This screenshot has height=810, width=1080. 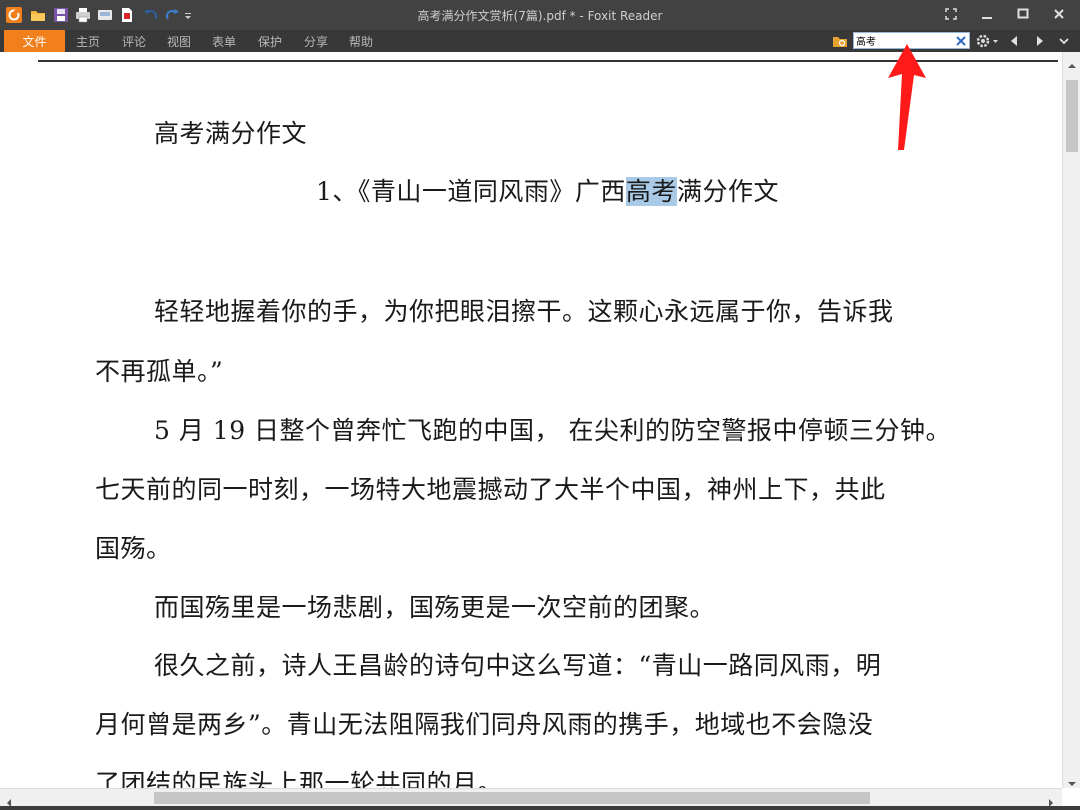 What do you see at coordinates (512, 798) in the screenshot?
I see `horizontal-scroll-thumb` at bounding box center [512, 798].